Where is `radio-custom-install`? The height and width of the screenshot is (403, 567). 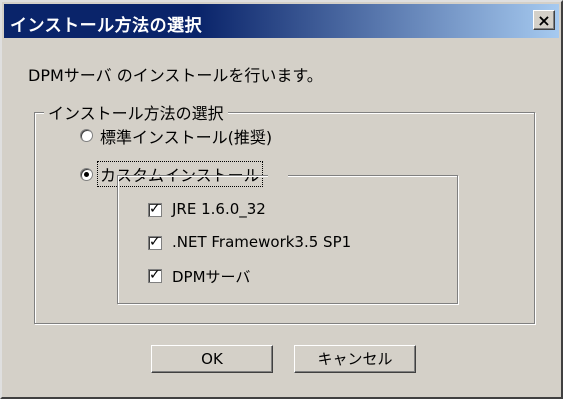 radio-custom-install is located at coordinates (86, 174).